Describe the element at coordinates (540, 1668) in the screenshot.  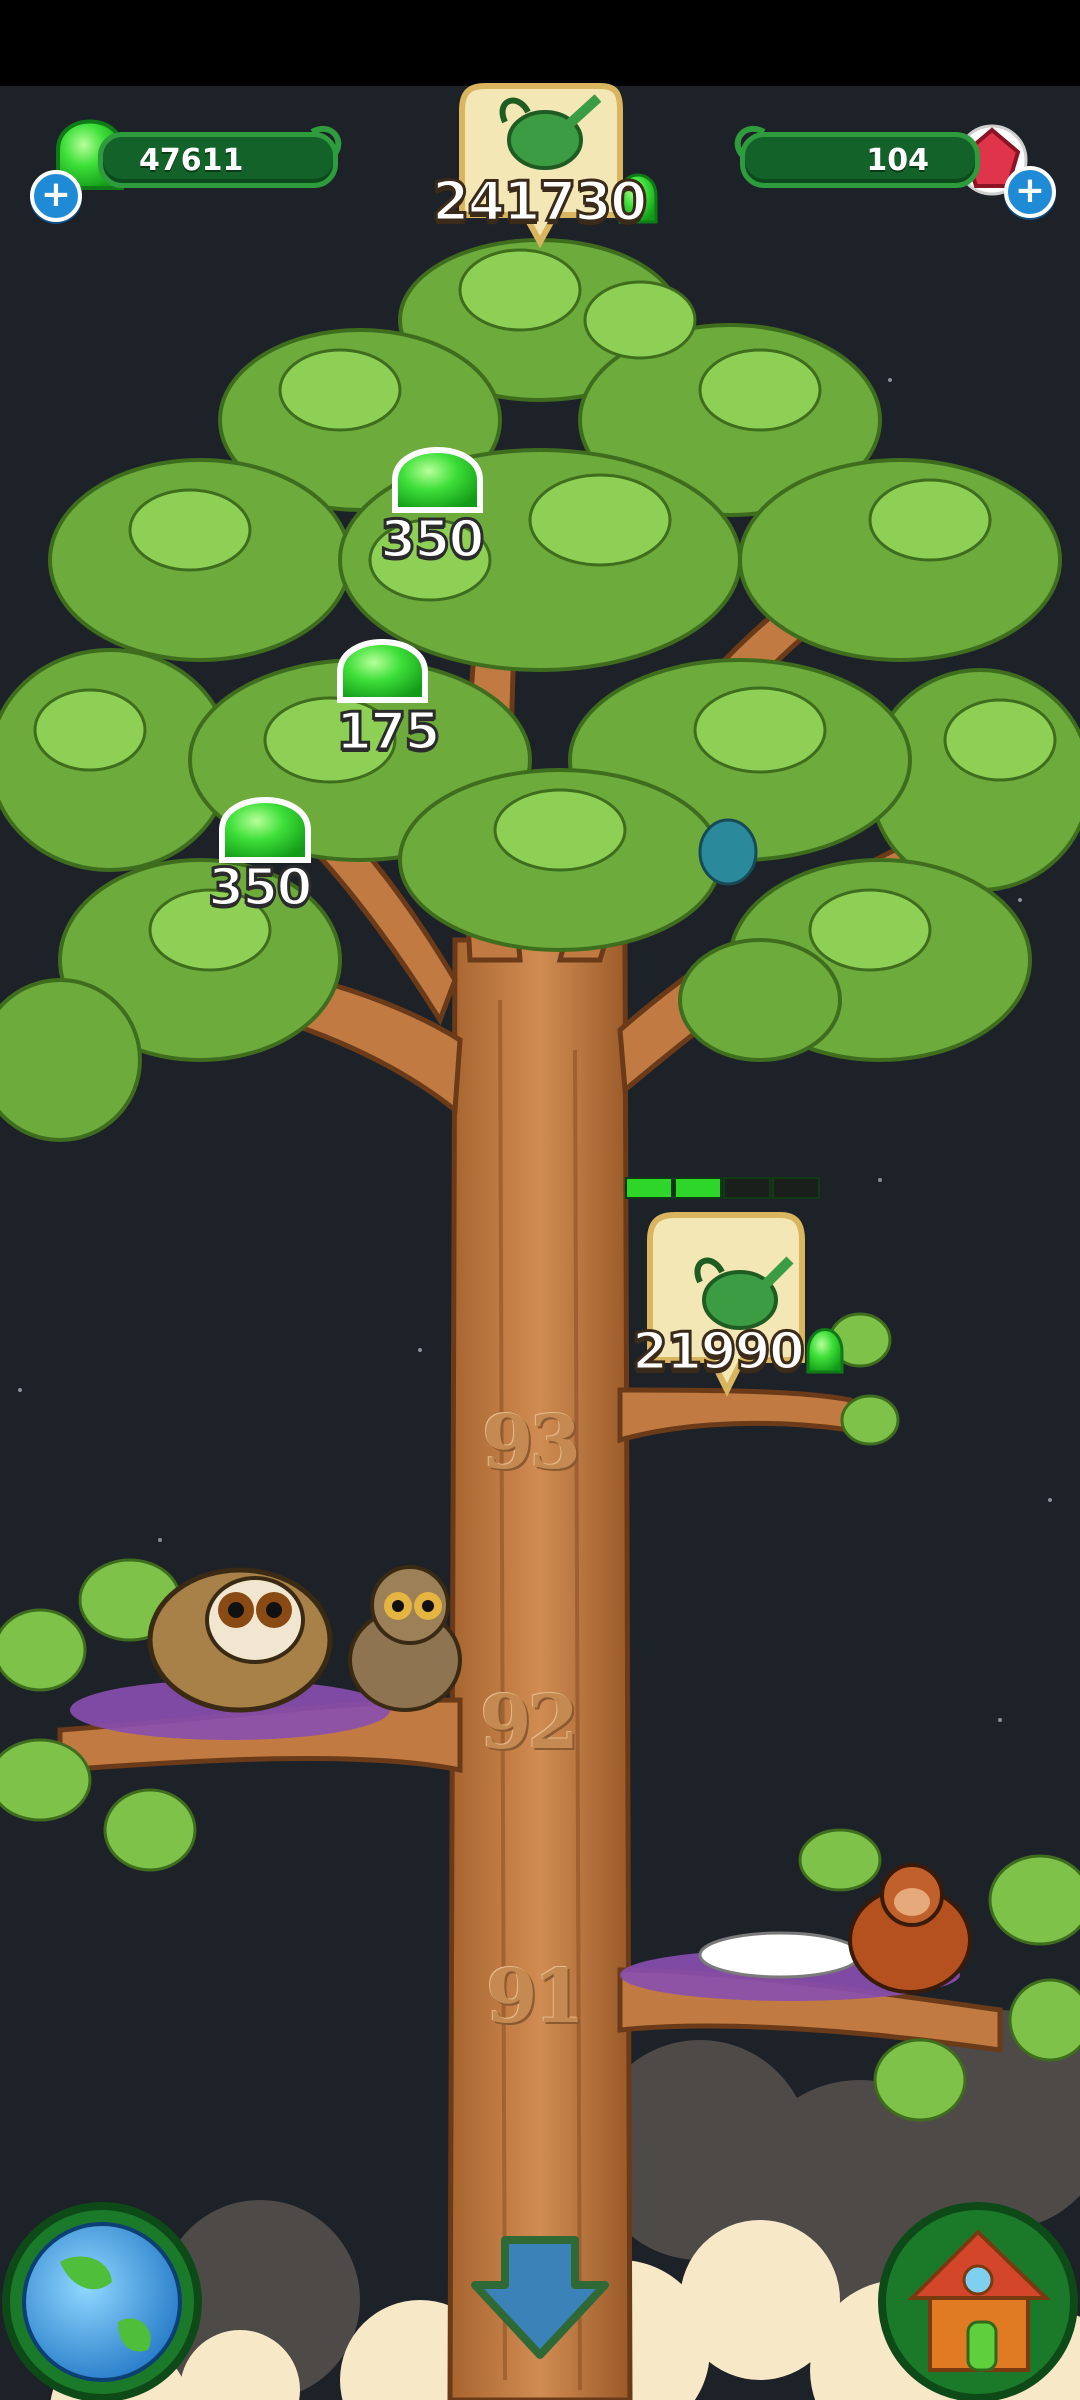
I see `tree-trunk` at that location.